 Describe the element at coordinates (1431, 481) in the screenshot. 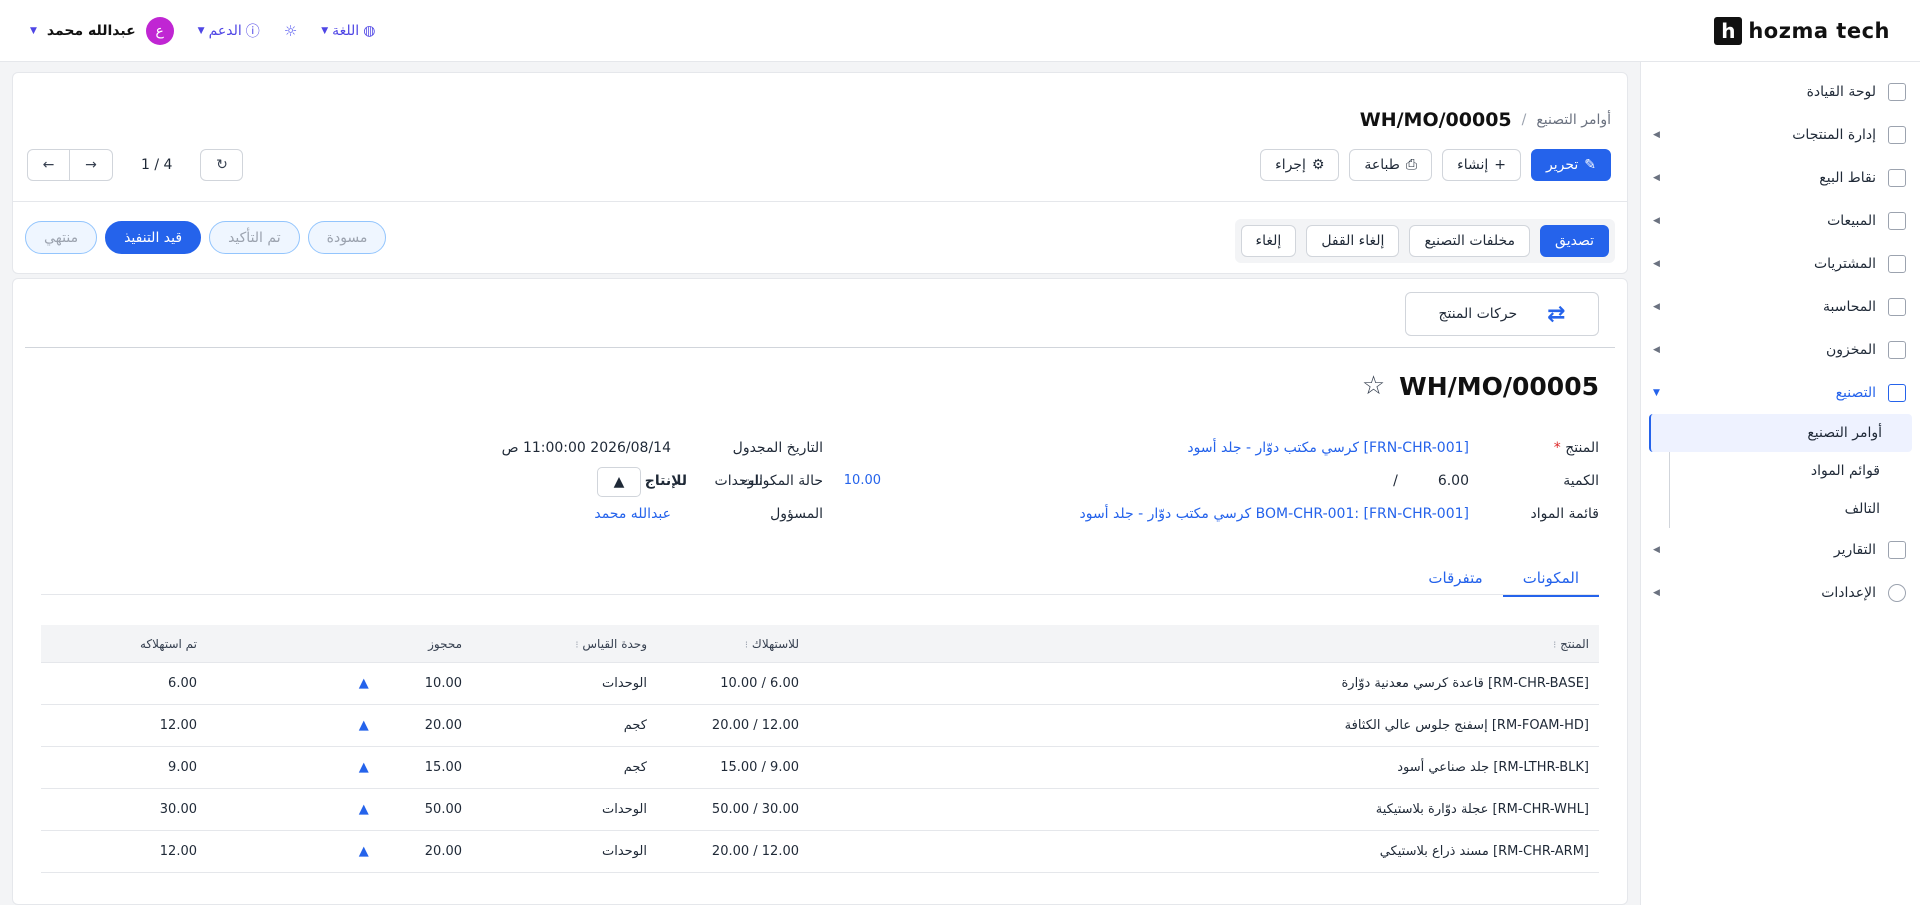

I see `quantity-value: 6.00 /` at that location.